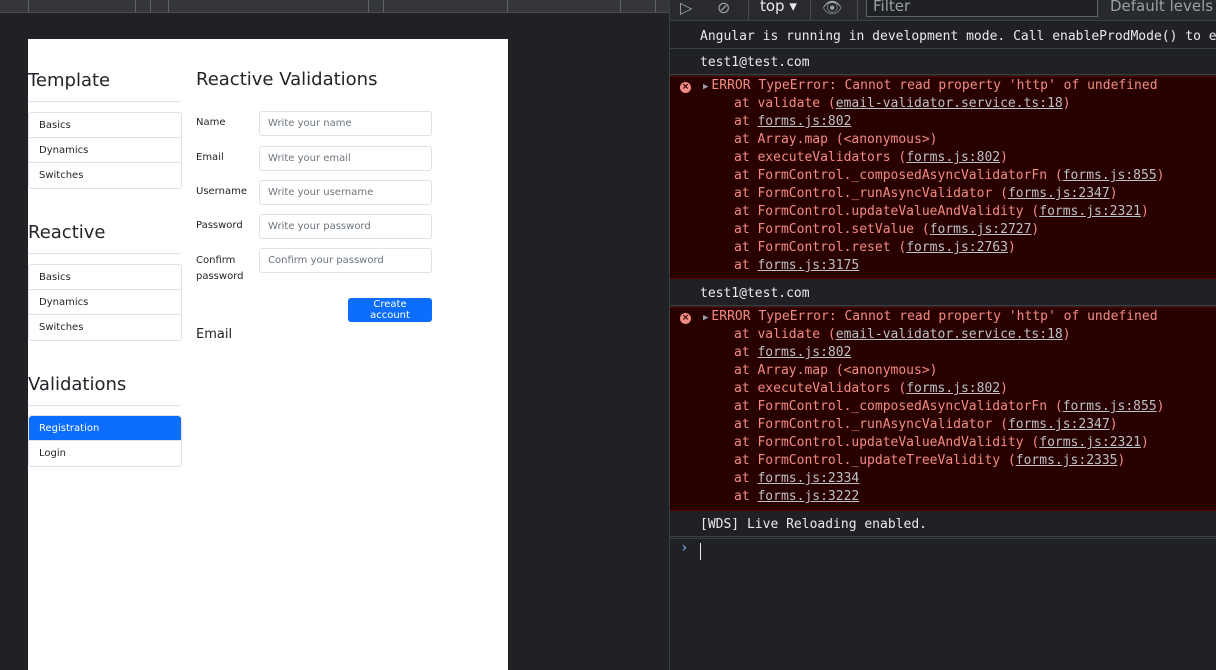 The image size is (1216, 670). What do you see at coordinates (211, 122) in the screenshot?
I see `name-label: Name` at bounding box center [211, 122].